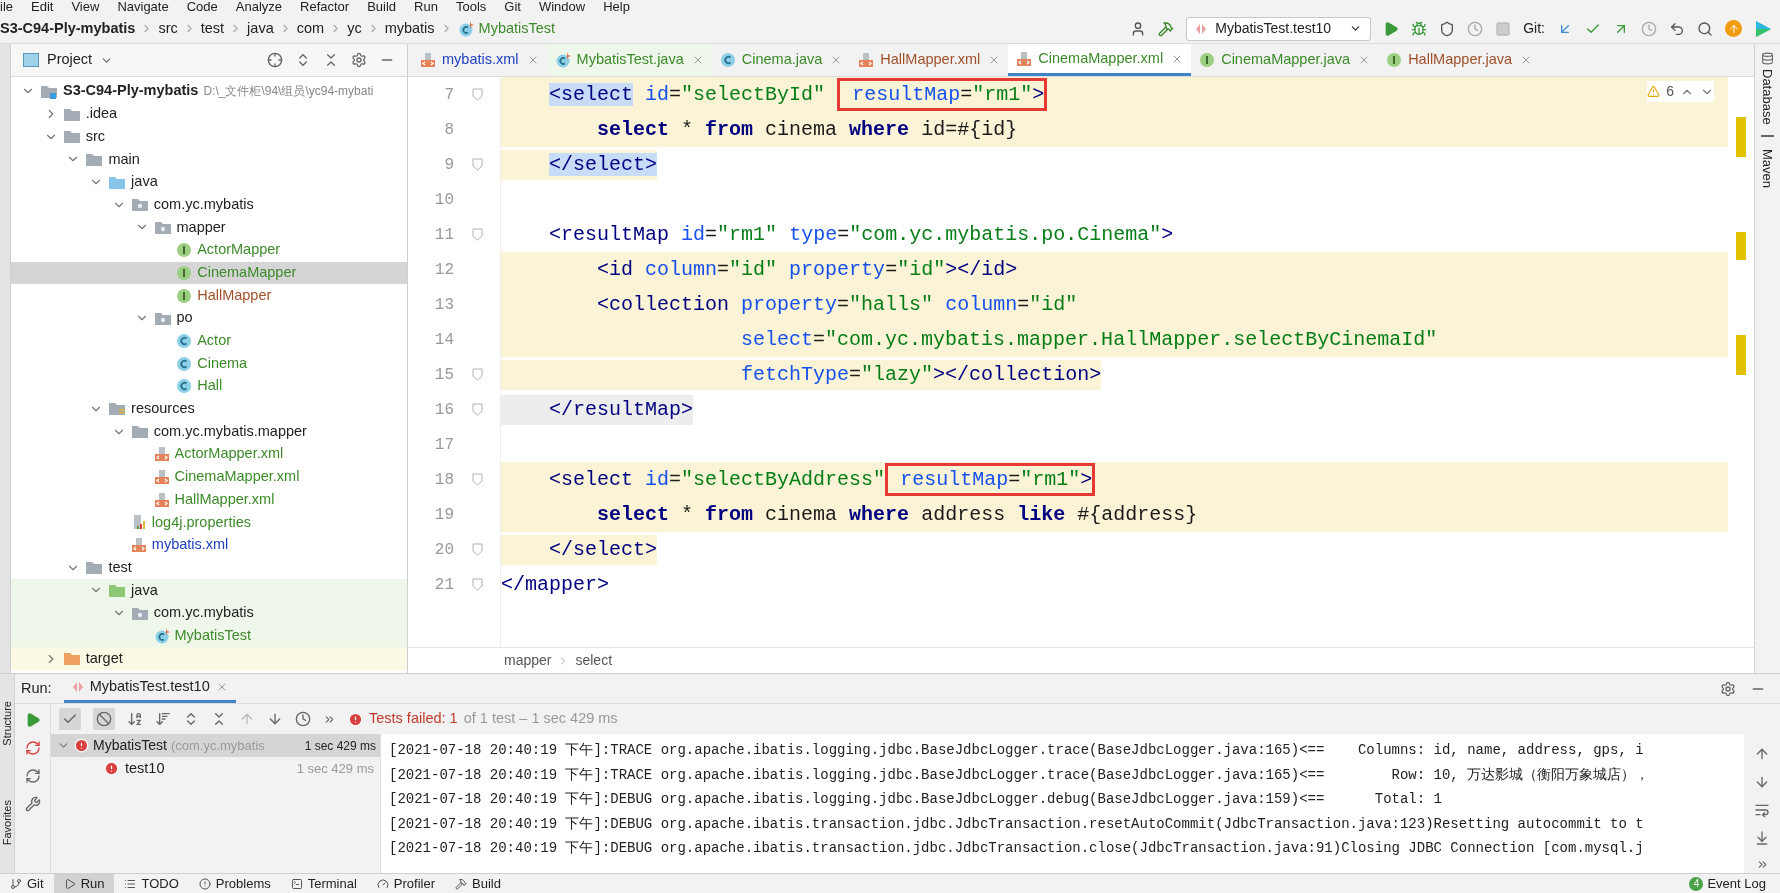 This screenshot has width=1780, height=893. Describe the element at coordinates (32, 748) in the screenshot. I see `rerun-failed-icon` at that location.